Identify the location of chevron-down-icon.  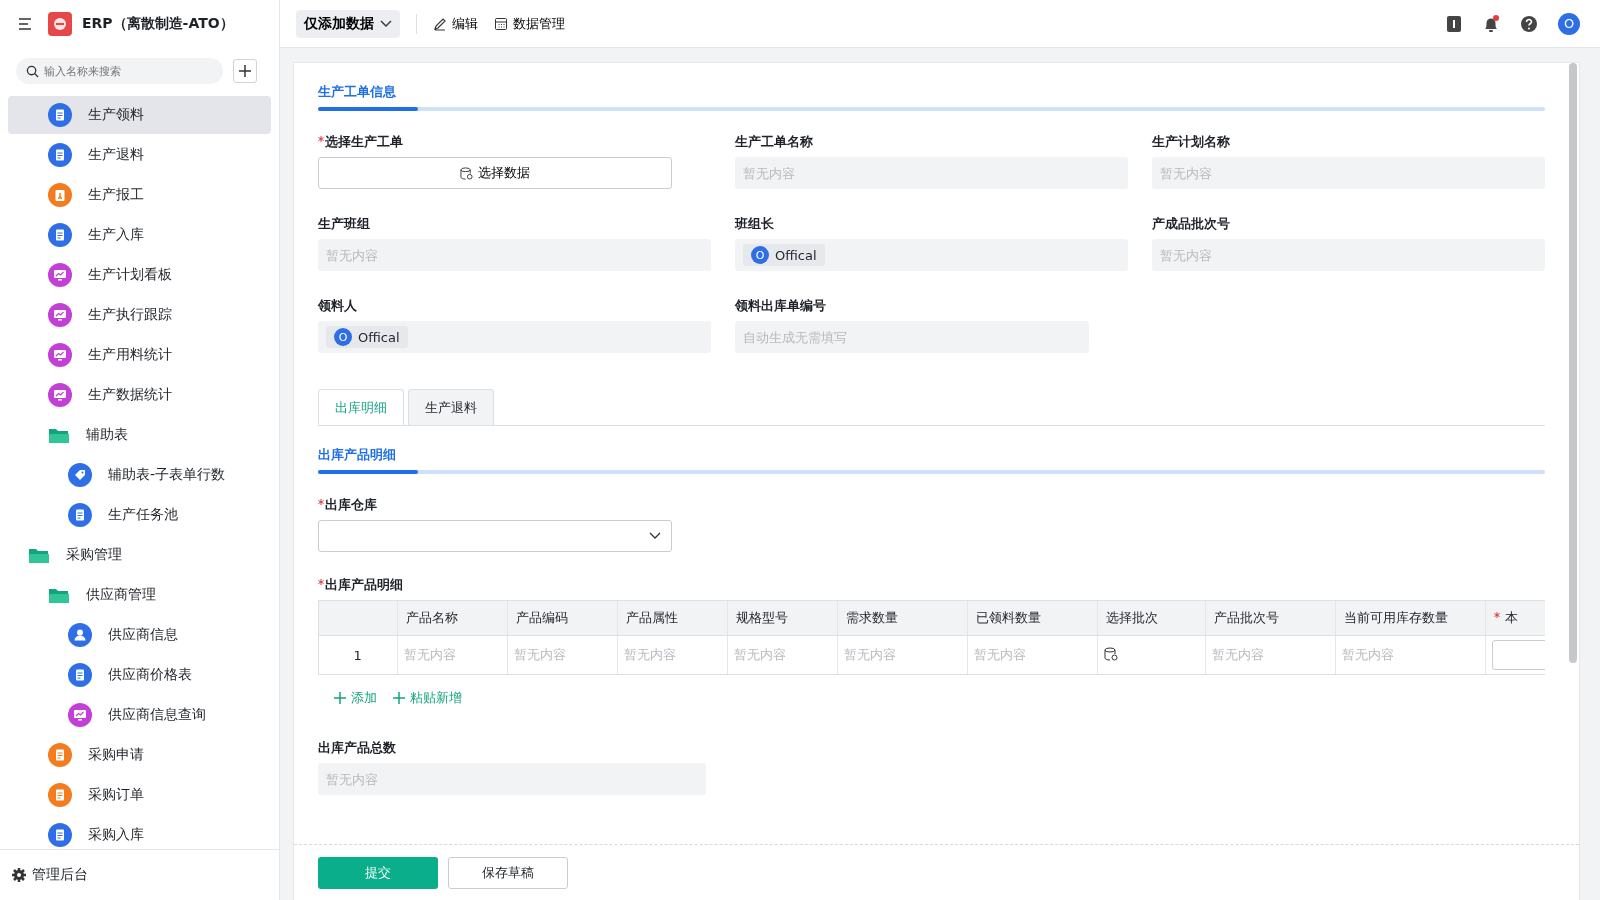
(655, 536).